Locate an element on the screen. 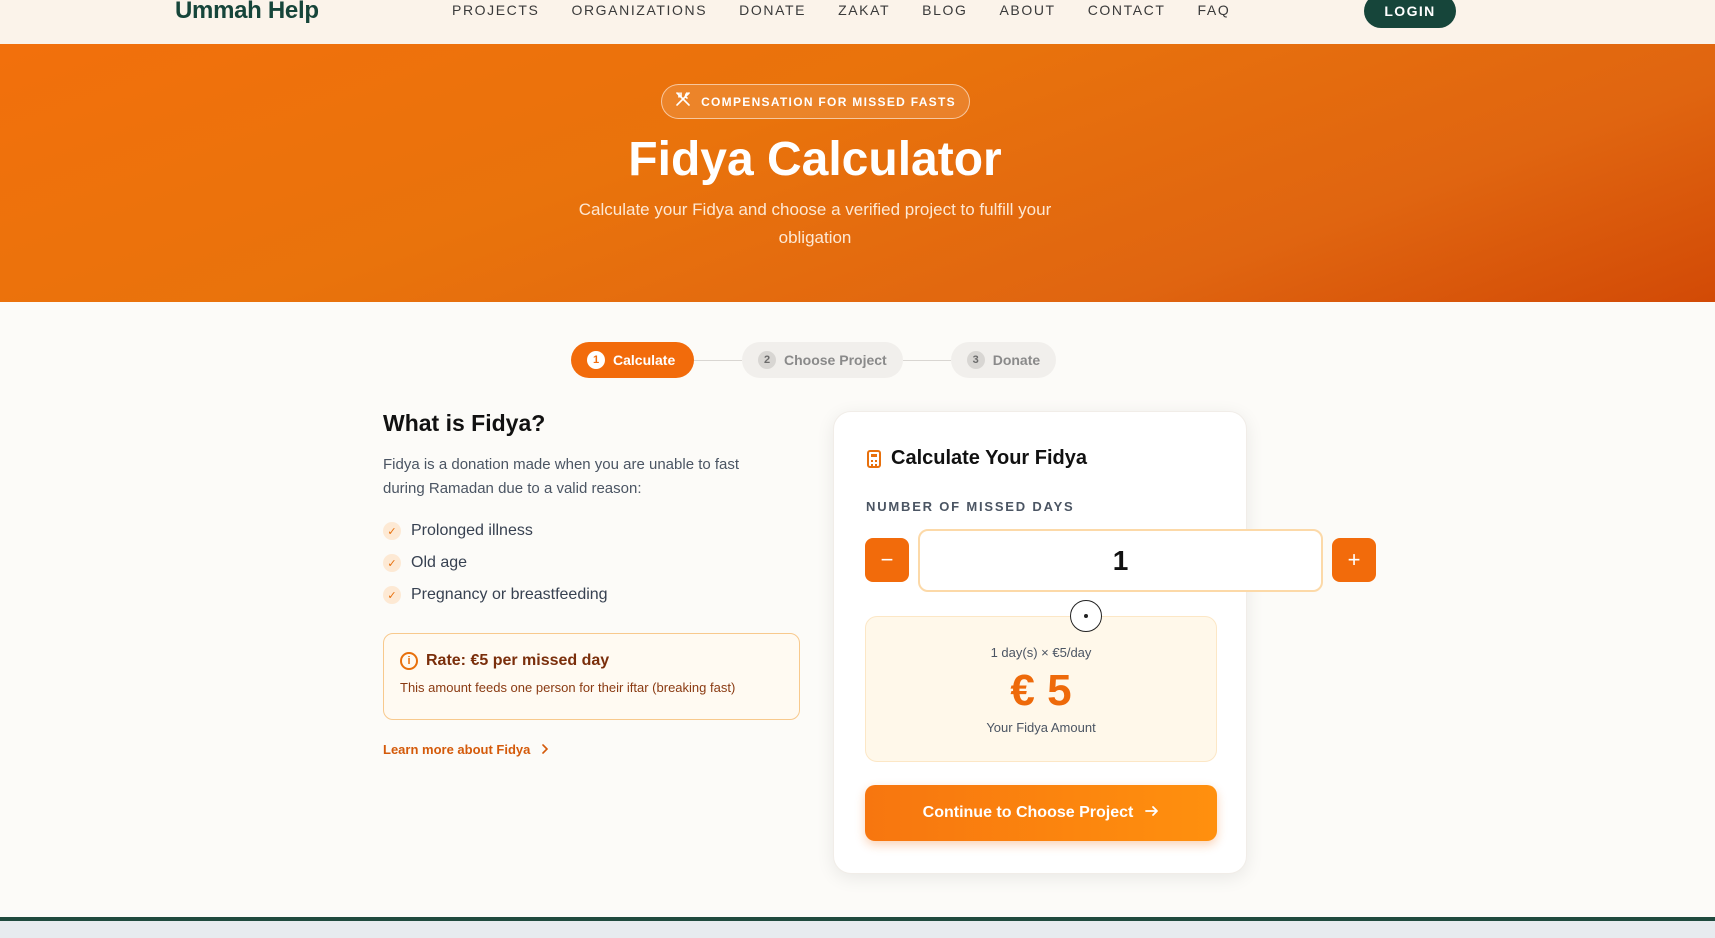 Image resolution: width=1715 pixels, height=938 pixels. learn-more-label: Learn more about Fidya is located at coordinates (457, 749).